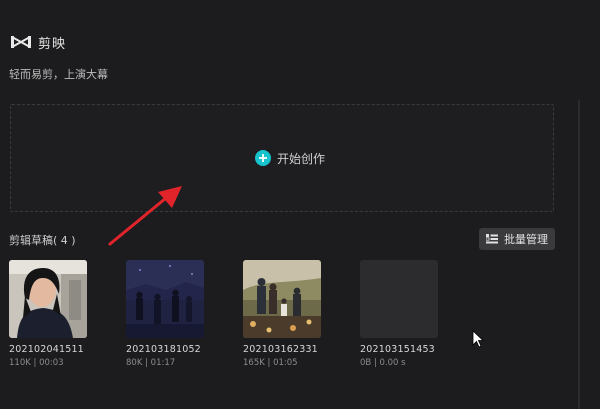 This screenshot has height=409, width=600. Describe the element at coordinates (397, 349) in the screenshot. I see `draft-name: 202103151453` at that location.